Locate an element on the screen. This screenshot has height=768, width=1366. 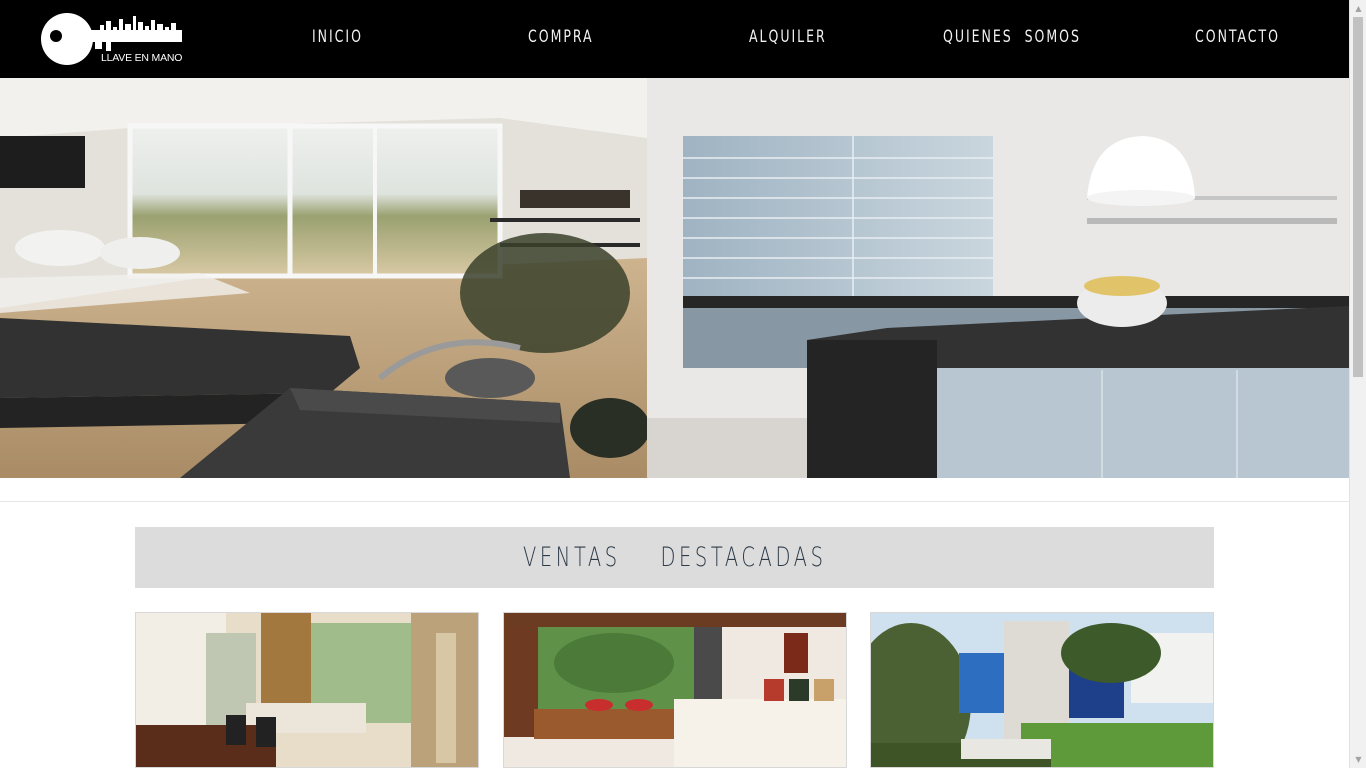
scrollbar-thumb is located at coordinates (1358, 197).